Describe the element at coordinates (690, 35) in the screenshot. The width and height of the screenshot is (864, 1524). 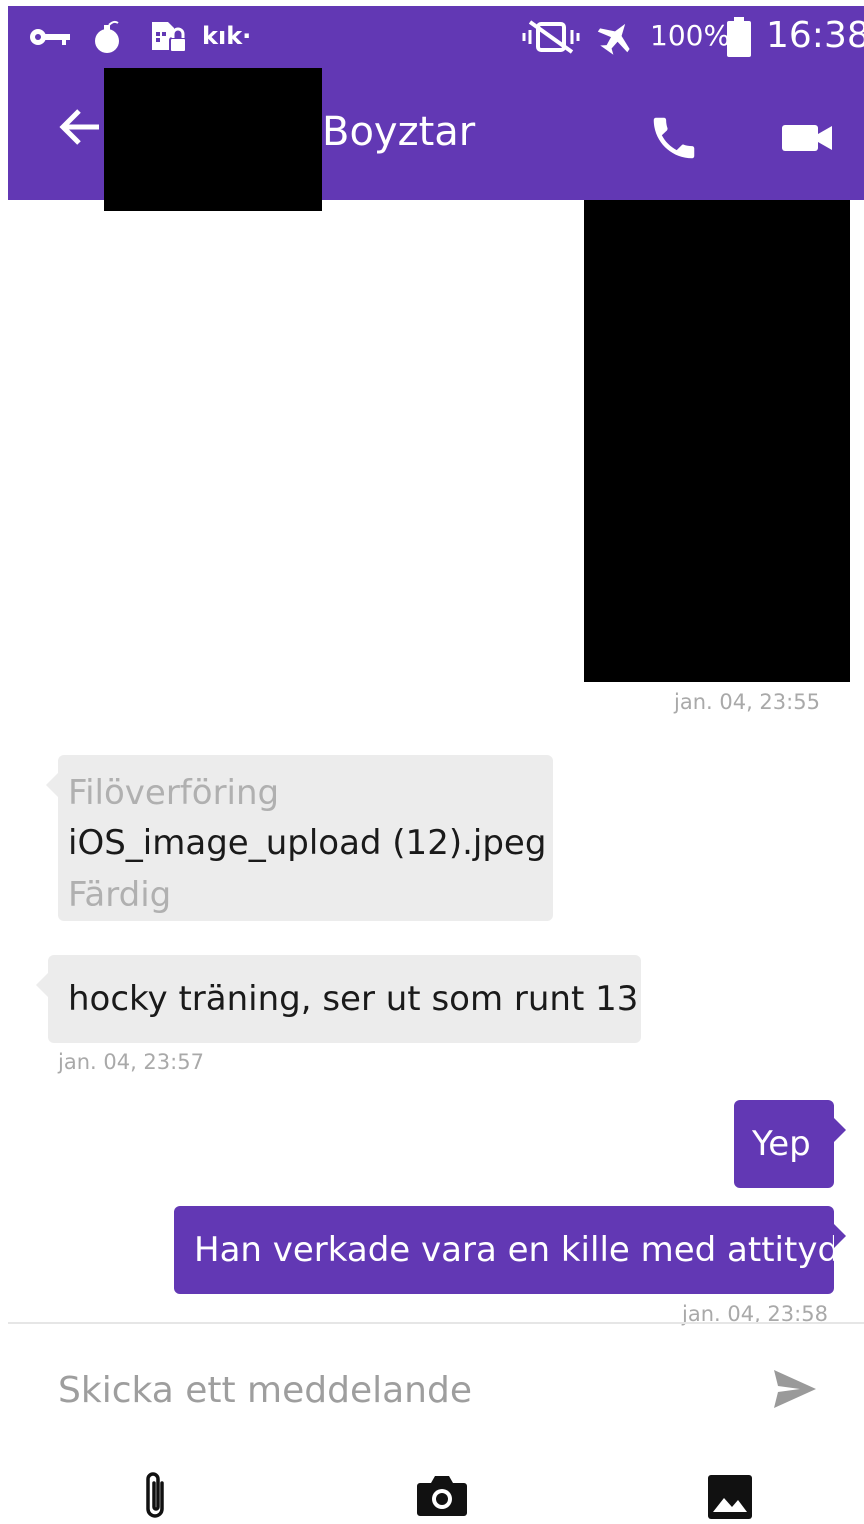
I see `battery-percent: 100%` at that location.